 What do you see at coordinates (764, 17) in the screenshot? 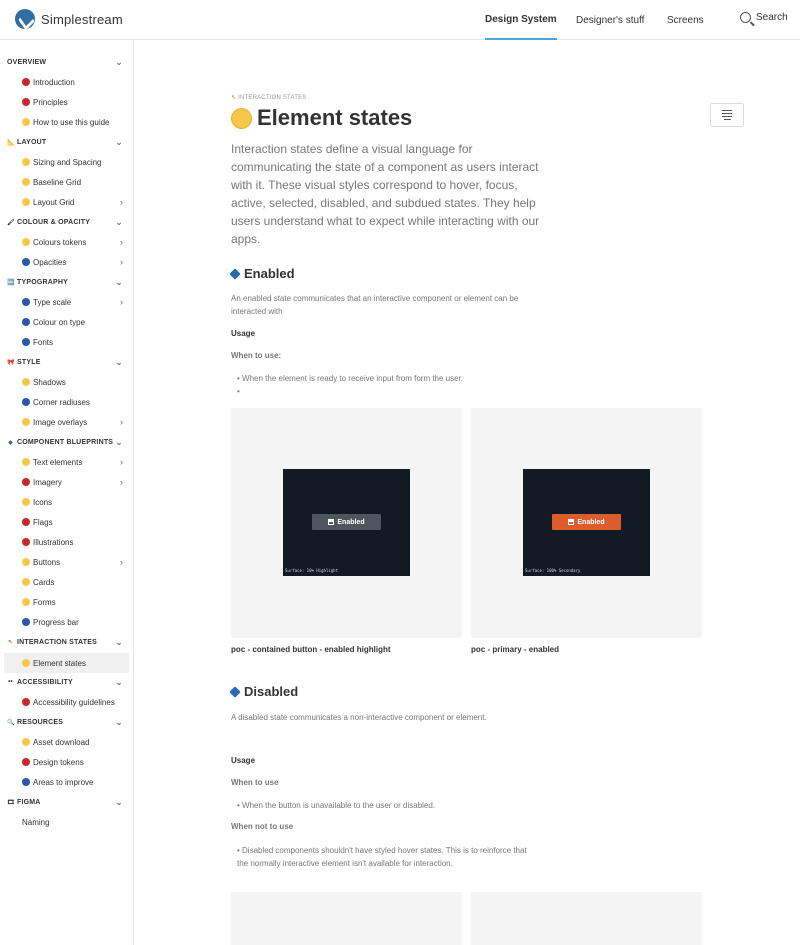
I see `search-button: Search` at bounding box center [764, 17].